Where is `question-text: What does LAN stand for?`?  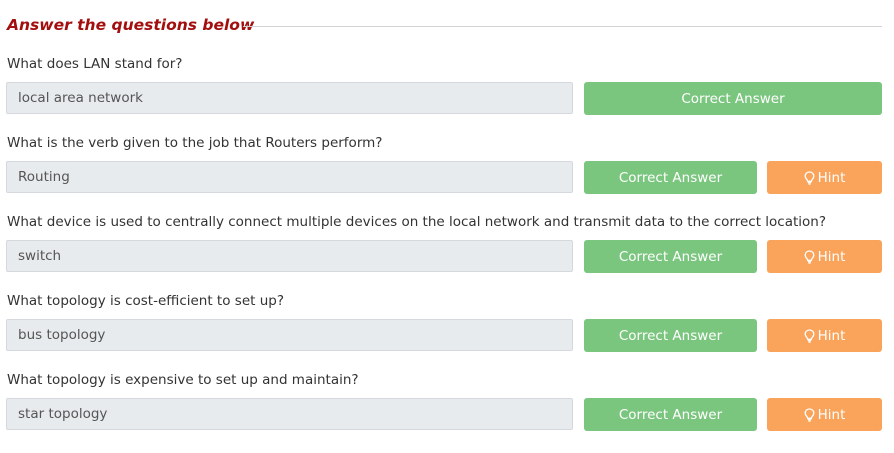 question-text: What does LAN stand for? is located at coordinates (95, 64).